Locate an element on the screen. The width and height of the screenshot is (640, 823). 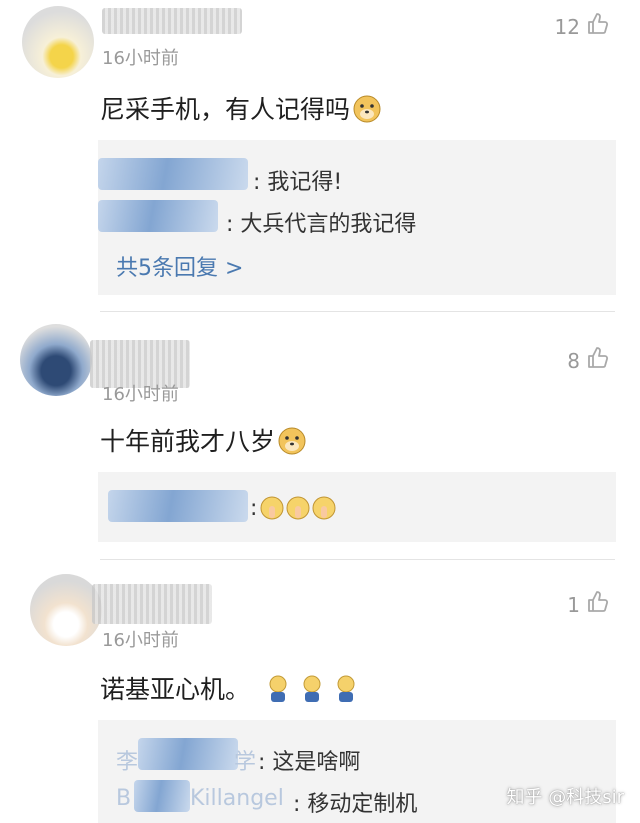
like-count: 8 is located at coordinates (573, 360).